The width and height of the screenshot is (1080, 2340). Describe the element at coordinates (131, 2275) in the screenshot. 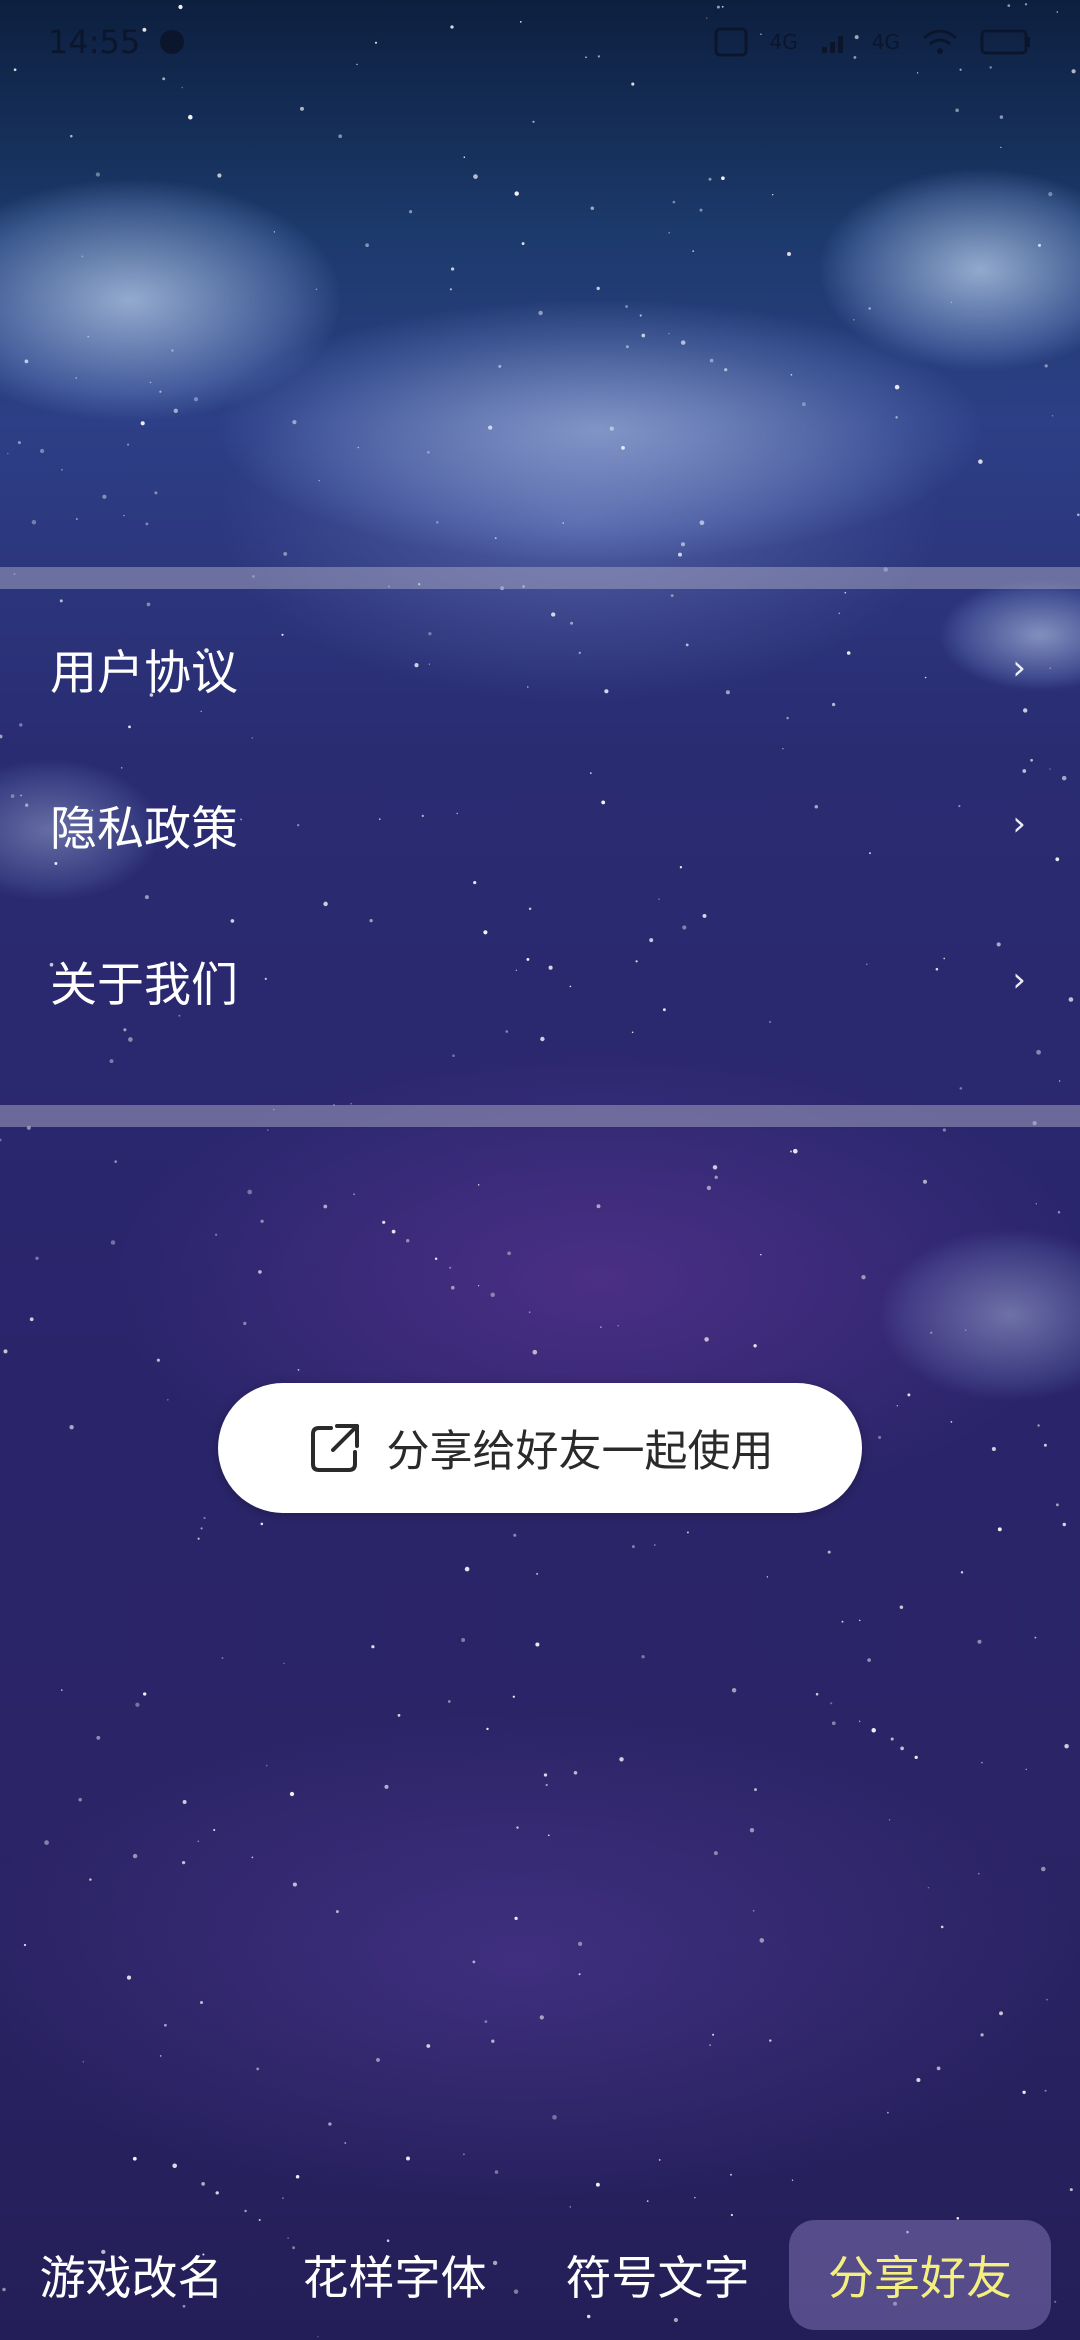

I see `nav-tab-game-rename: 游戏改名` at that location.